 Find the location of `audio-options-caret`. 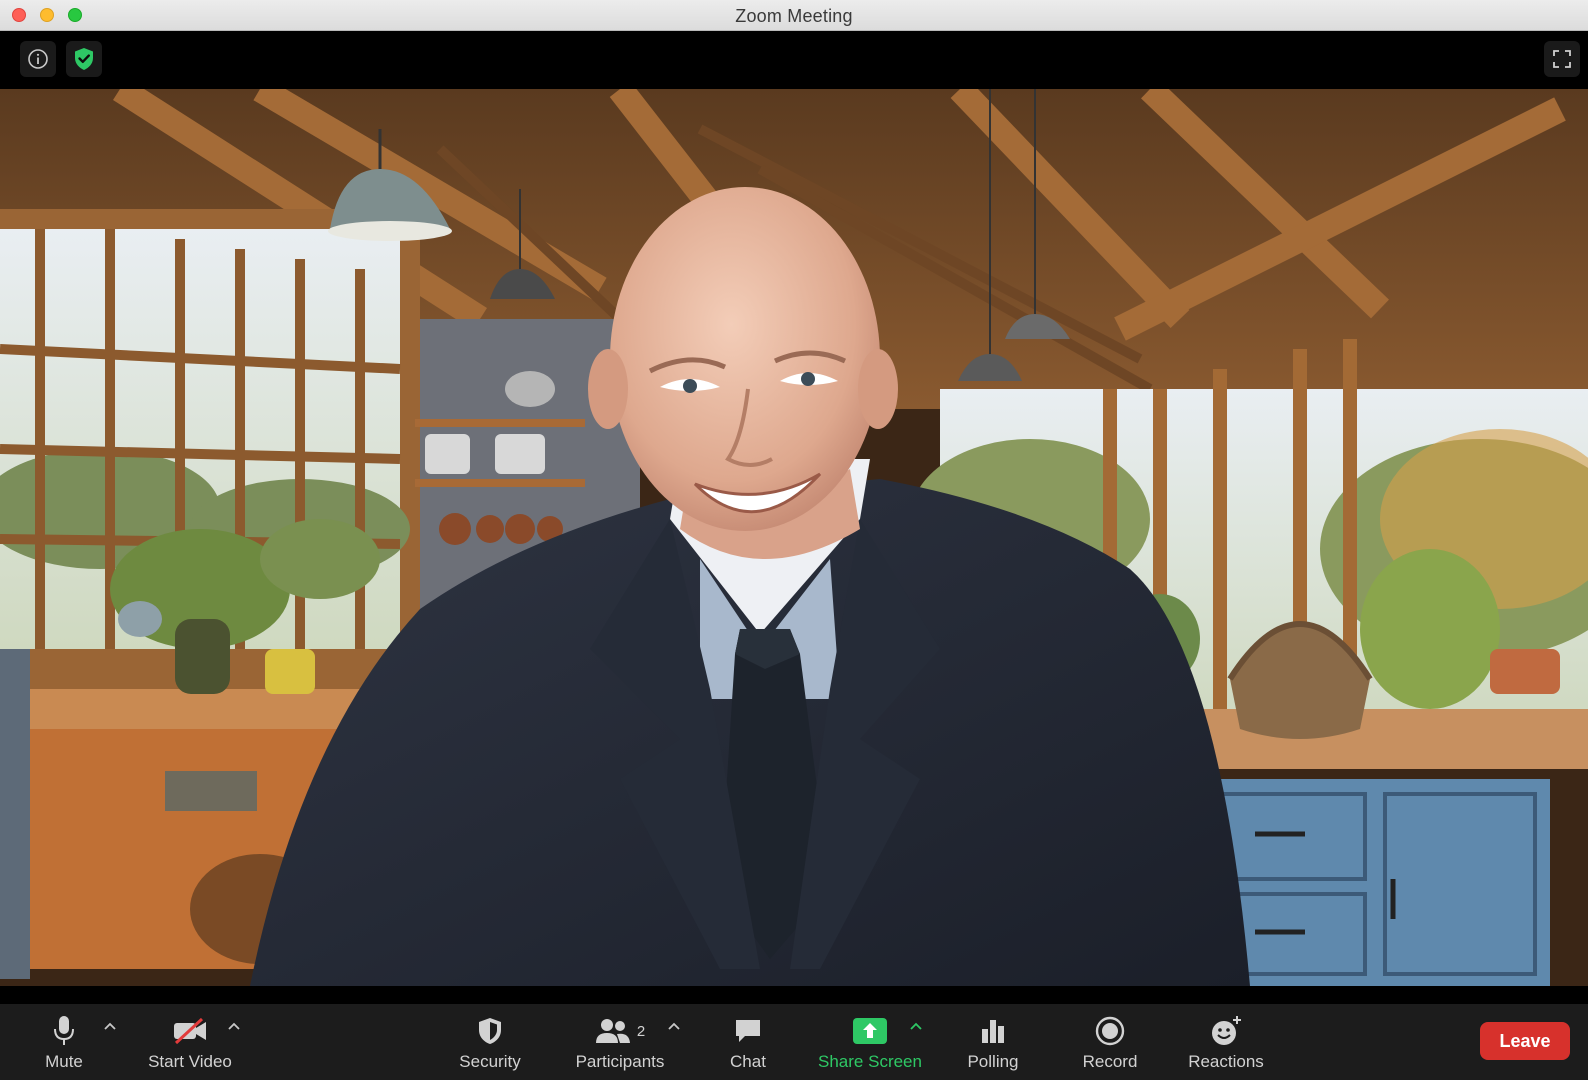

audio-options-caret is located at coordinates (110, 1026).